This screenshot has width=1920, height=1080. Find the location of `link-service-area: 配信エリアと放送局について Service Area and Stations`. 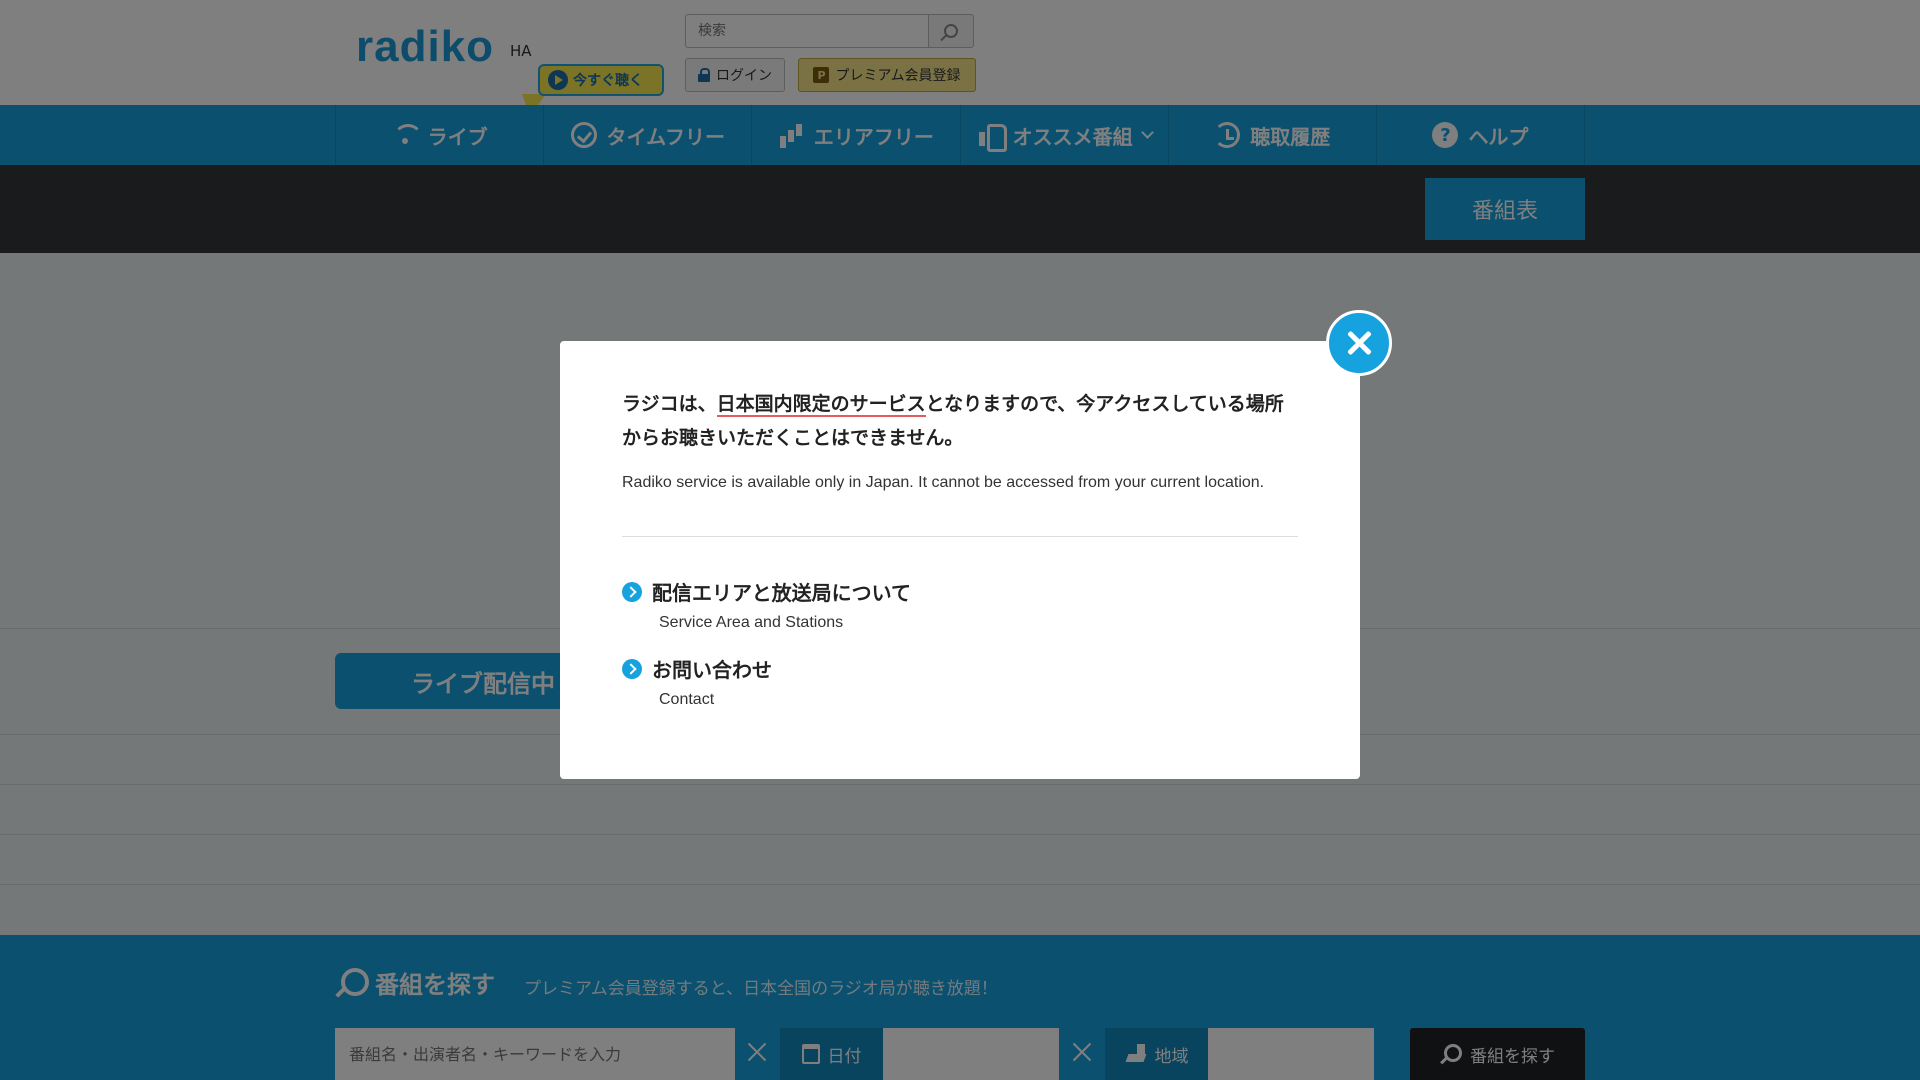

link-service-area: 配信エリアと放送局について Service Area and Stations is located at coordinates (960, 604).